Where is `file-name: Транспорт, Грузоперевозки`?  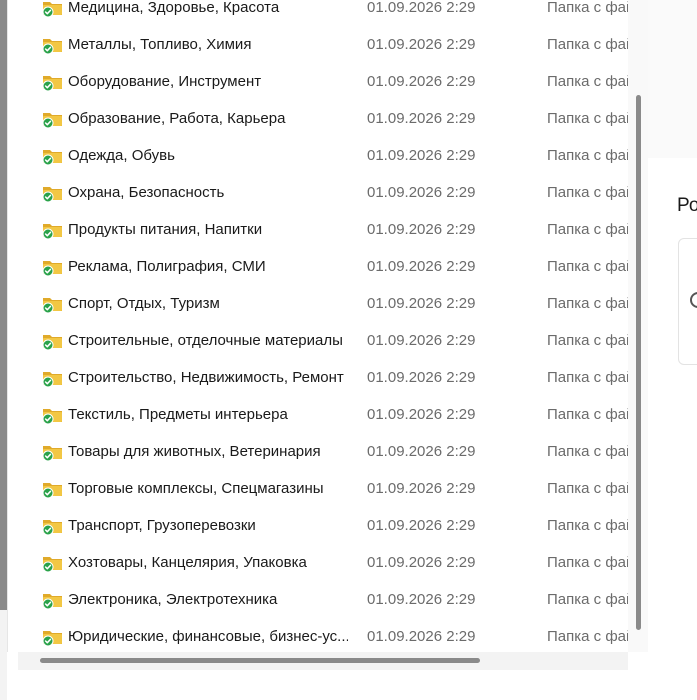 file-name: Транспорт, Грузоперевозки is located at coordinates (162, 525).